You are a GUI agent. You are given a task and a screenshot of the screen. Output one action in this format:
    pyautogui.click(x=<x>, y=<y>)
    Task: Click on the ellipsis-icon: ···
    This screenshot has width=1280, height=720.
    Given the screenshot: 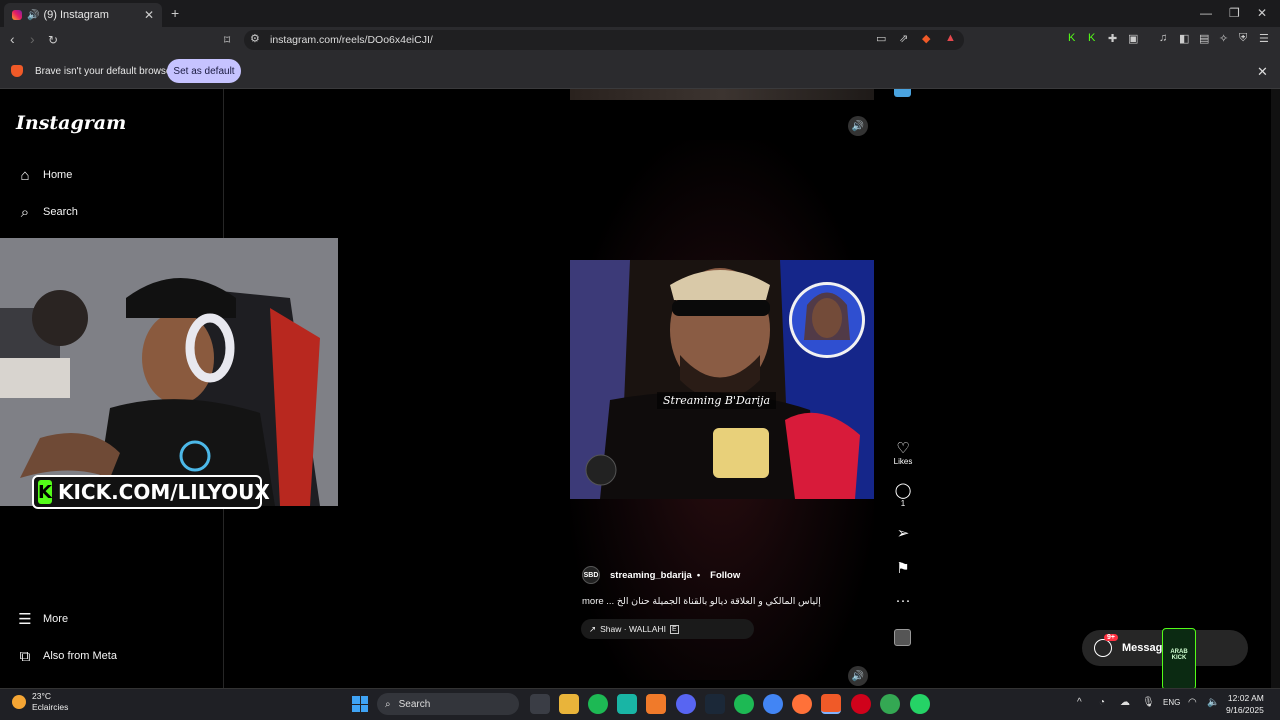 What is the action you would take?
    pyautogui.click(x=903, y=600)
    